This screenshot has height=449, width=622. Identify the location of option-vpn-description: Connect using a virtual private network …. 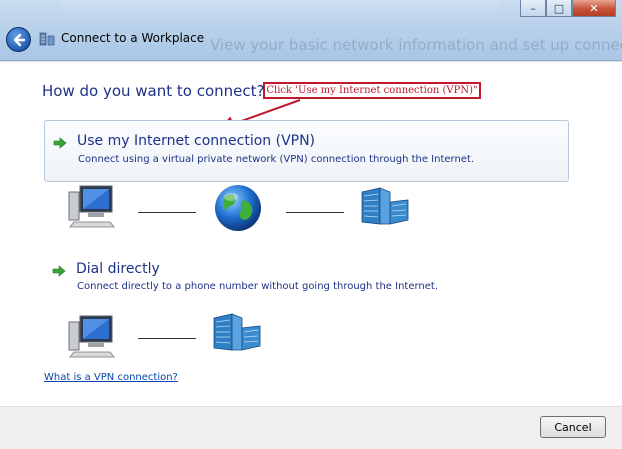
(276, 159).